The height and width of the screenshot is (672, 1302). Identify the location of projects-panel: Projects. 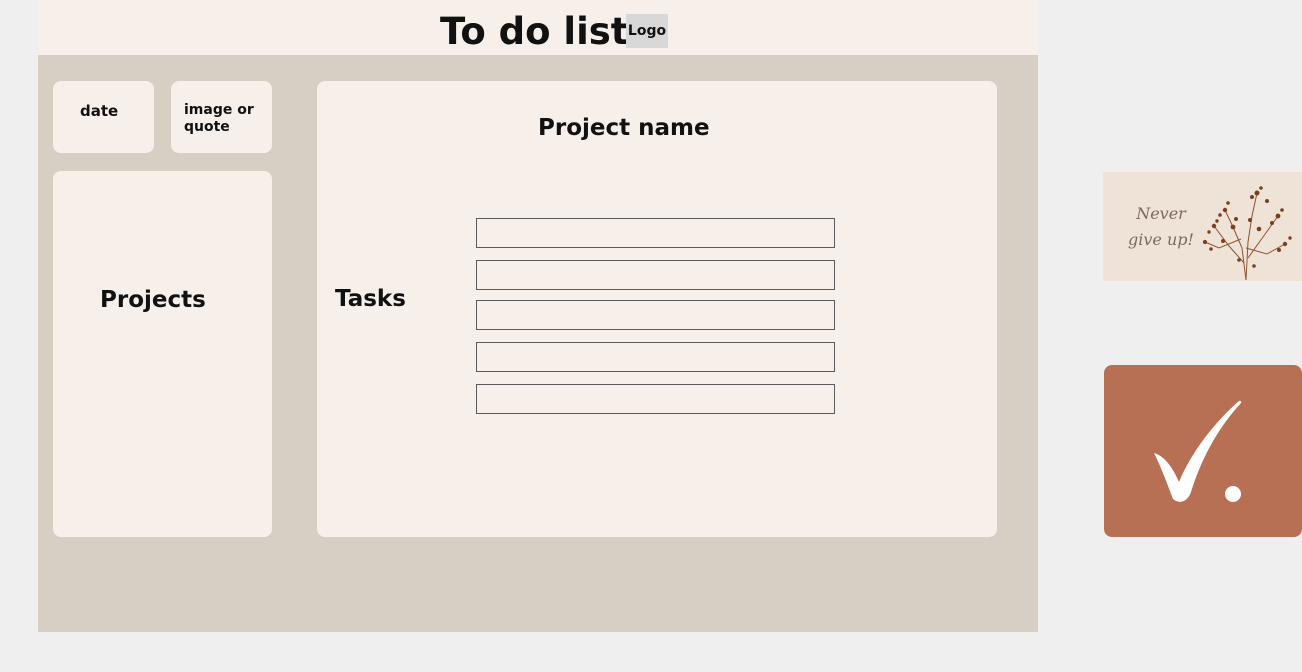
(162, 354).